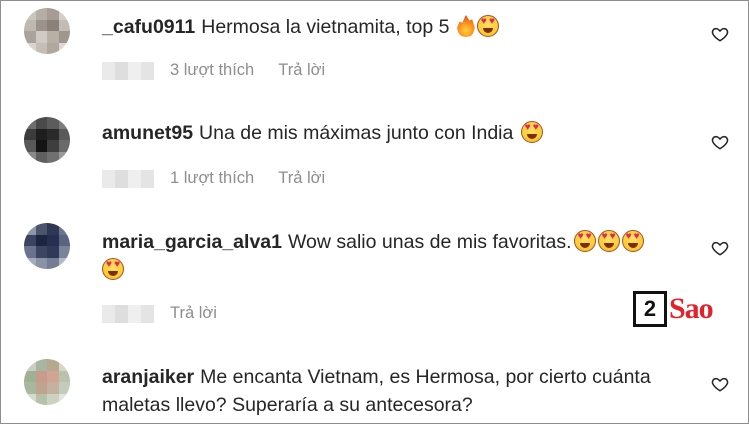 The image size is (749, 424). I want to click on watermark-brand: Sao, so click(691, 308).